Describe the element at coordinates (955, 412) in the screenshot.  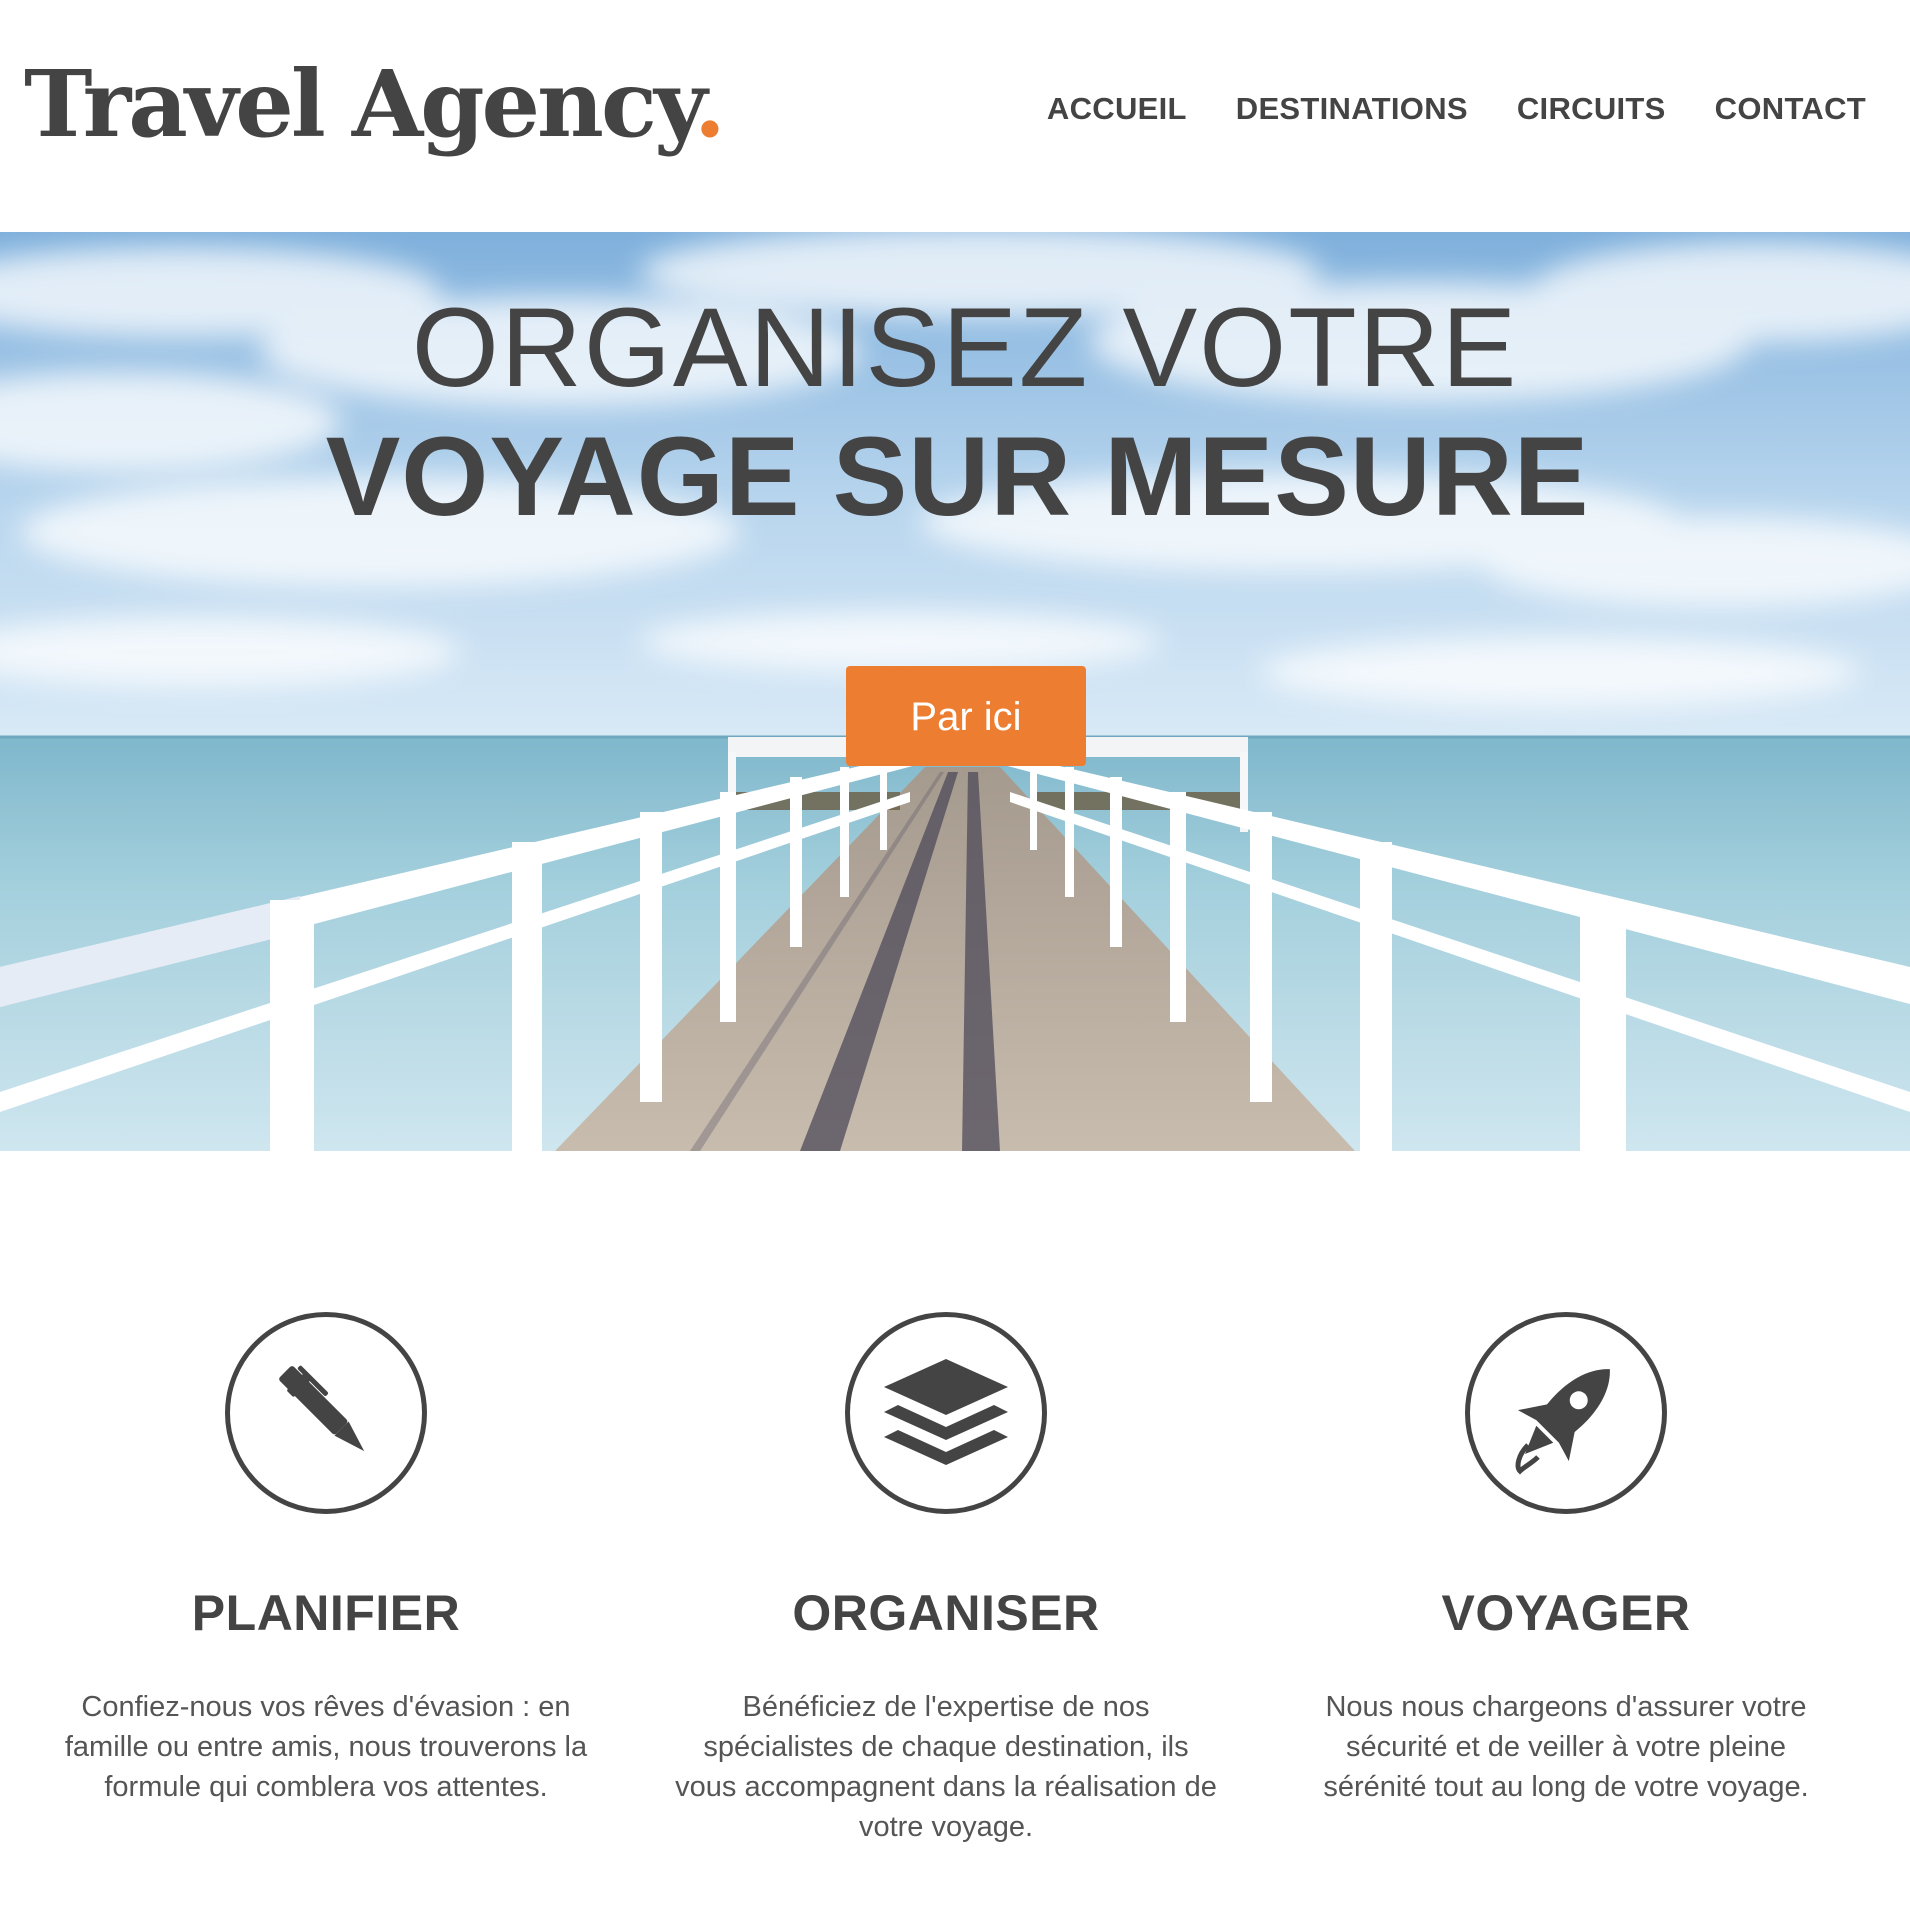
I see `hero-title: ORGANISEZ VOTRE VOYAGE SUR MESURE` at that location.